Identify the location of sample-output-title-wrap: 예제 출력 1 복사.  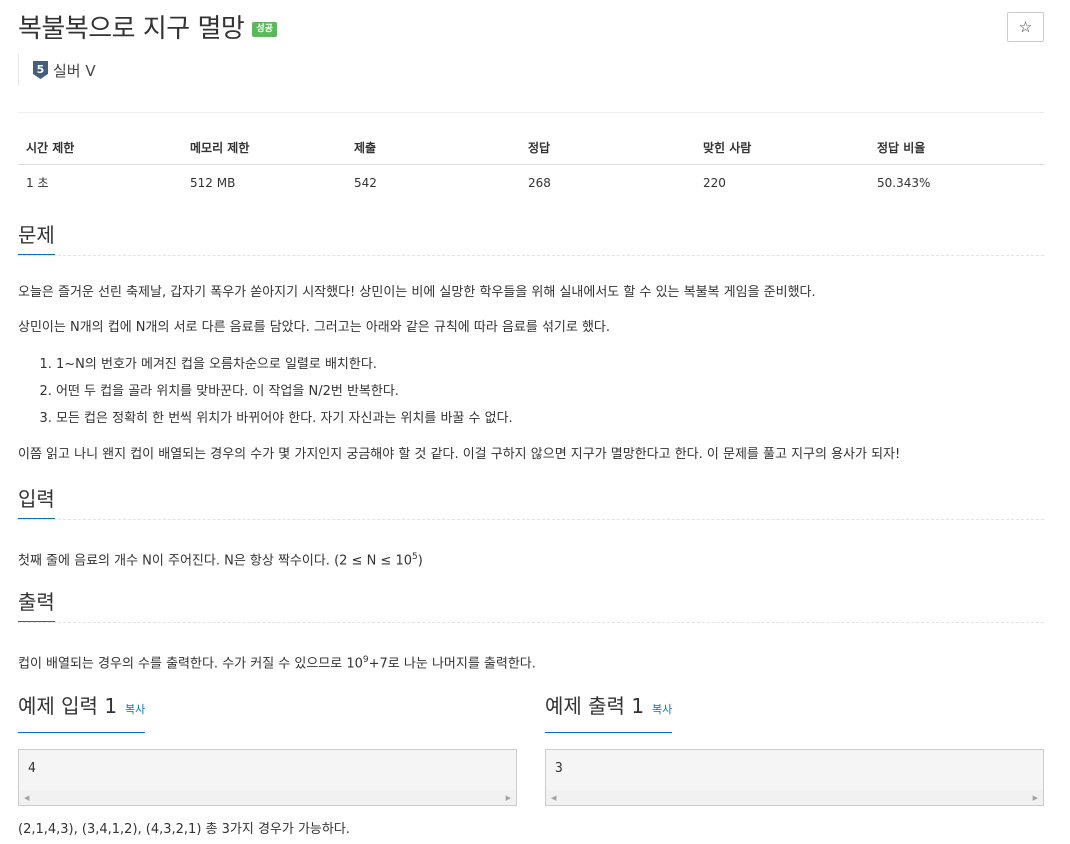
(609, 711).